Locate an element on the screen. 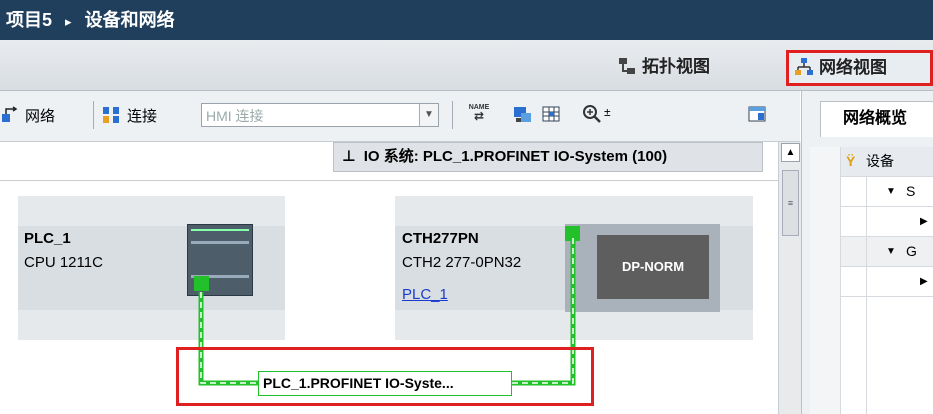 The width and height of the screenshot is (933, 414). scroll-up-button: ▲ is located at coordinates (790, 152).